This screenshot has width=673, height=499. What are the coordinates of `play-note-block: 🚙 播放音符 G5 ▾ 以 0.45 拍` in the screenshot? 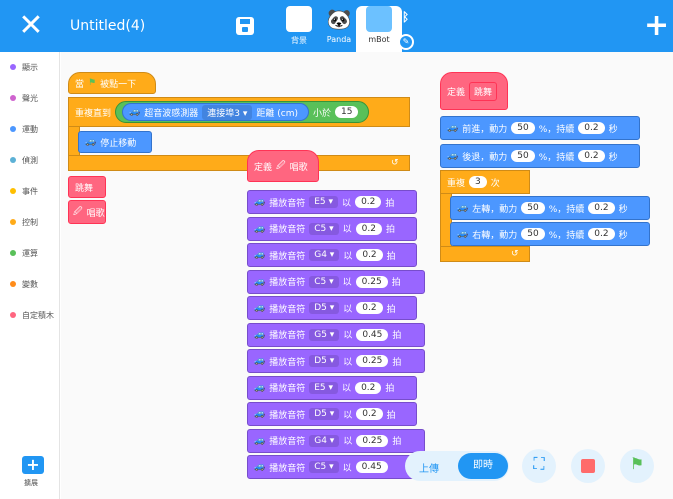 It's located at (336, 334).